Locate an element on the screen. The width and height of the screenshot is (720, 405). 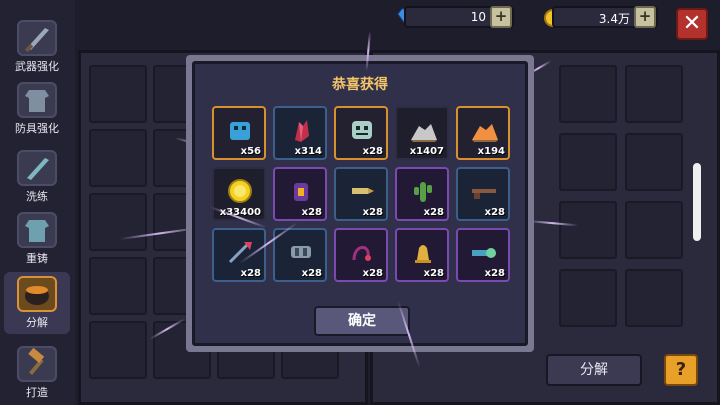
coin-counter: 3.4万 + is located at coordinates (605, 17).